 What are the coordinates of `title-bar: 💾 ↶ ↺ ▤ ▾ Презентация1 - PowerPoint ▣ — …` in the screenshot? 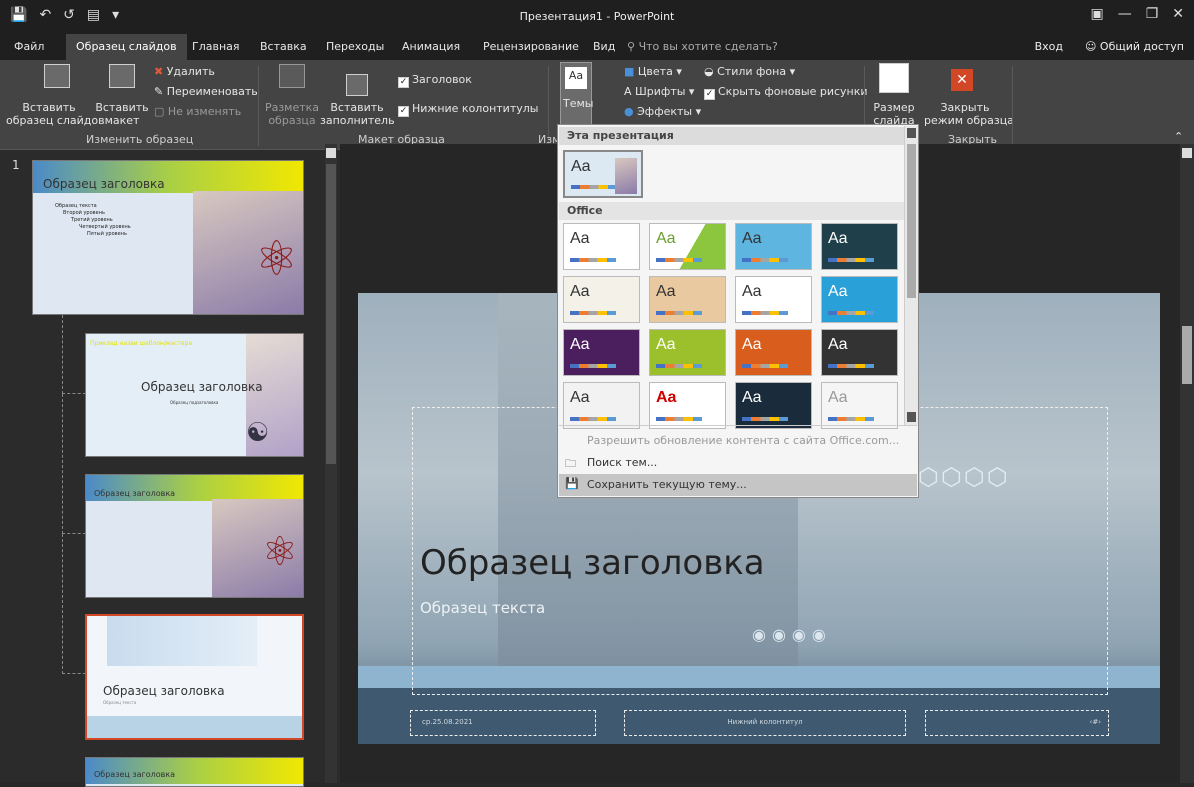 It's located at (597, 17).